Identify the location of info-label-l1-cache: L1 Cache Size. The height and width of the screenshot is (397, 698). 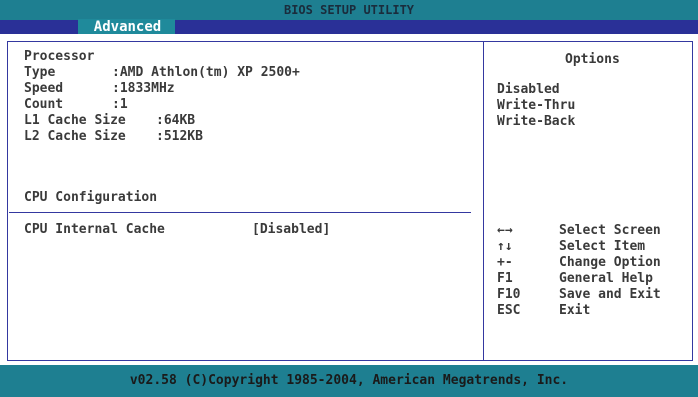
(75, 120).